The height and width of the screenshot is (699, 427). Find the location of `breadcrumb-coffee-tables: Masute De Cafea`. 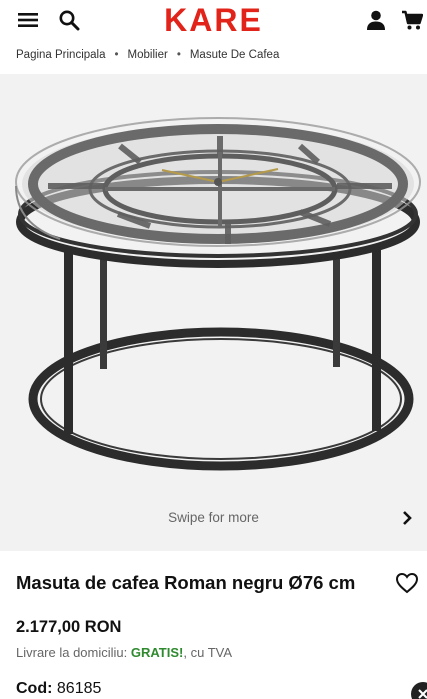

breadcrumb-coffee-tables: Masute De Cafea is located at coordinates (235, 55).